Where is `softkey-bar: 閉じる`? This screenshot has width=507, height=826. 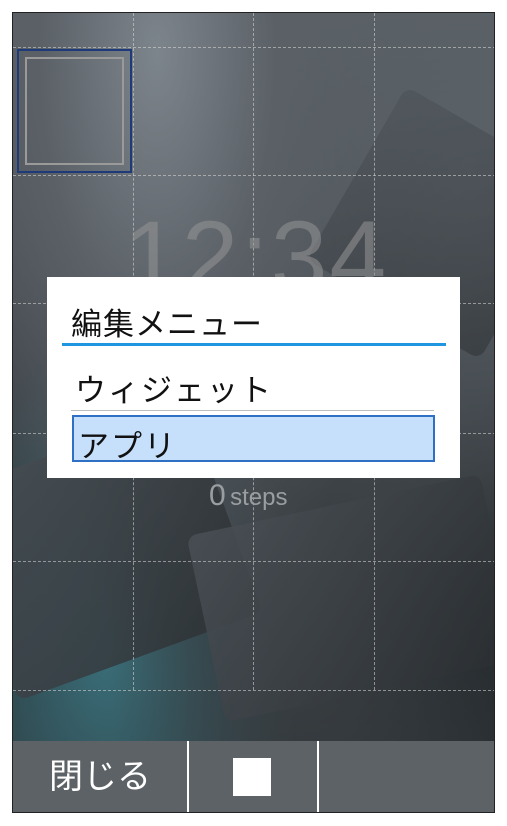 softkey-bar: 閉じる is located at coordinates (253, 776).